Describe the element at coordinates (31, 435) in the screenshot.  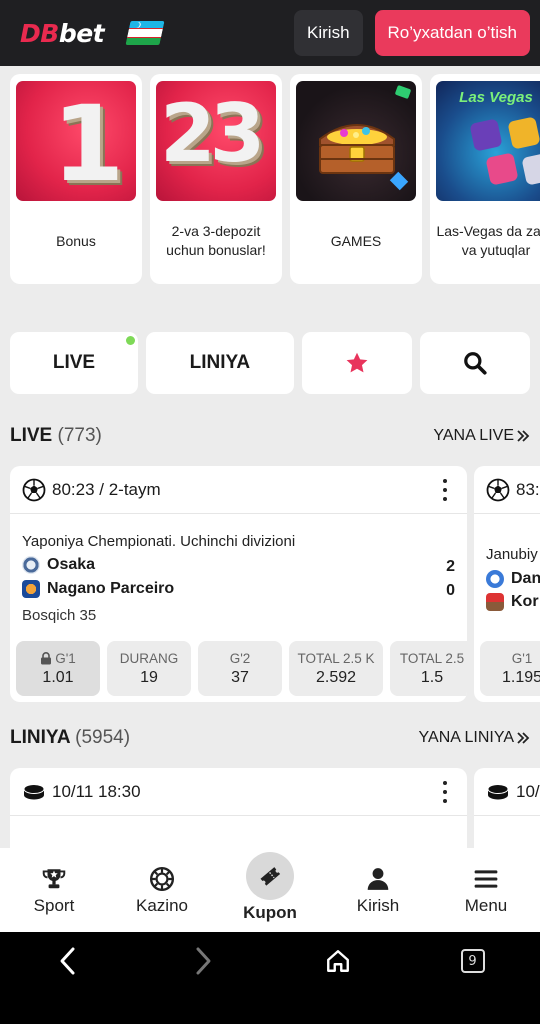
I see `live-title-text: LIVE` at that location.